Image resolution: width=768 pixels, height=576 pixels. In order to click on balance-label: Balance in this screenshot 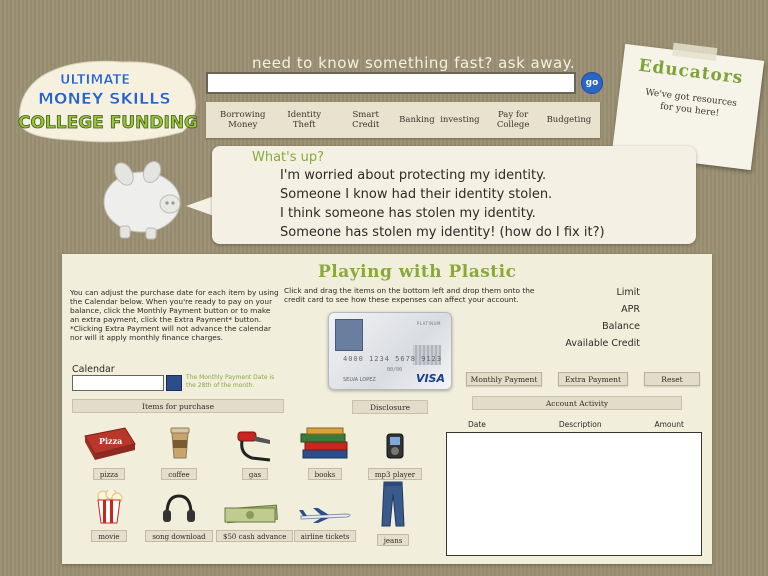, I will do `click(621, 326)`.